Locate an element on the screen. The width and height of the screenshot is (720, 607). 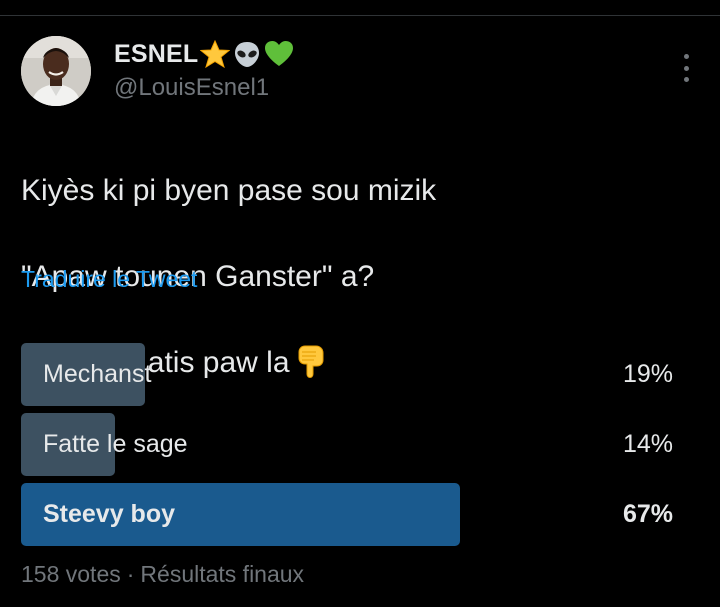
poll-option-percent: 14% is located at coordinates (647, 444).